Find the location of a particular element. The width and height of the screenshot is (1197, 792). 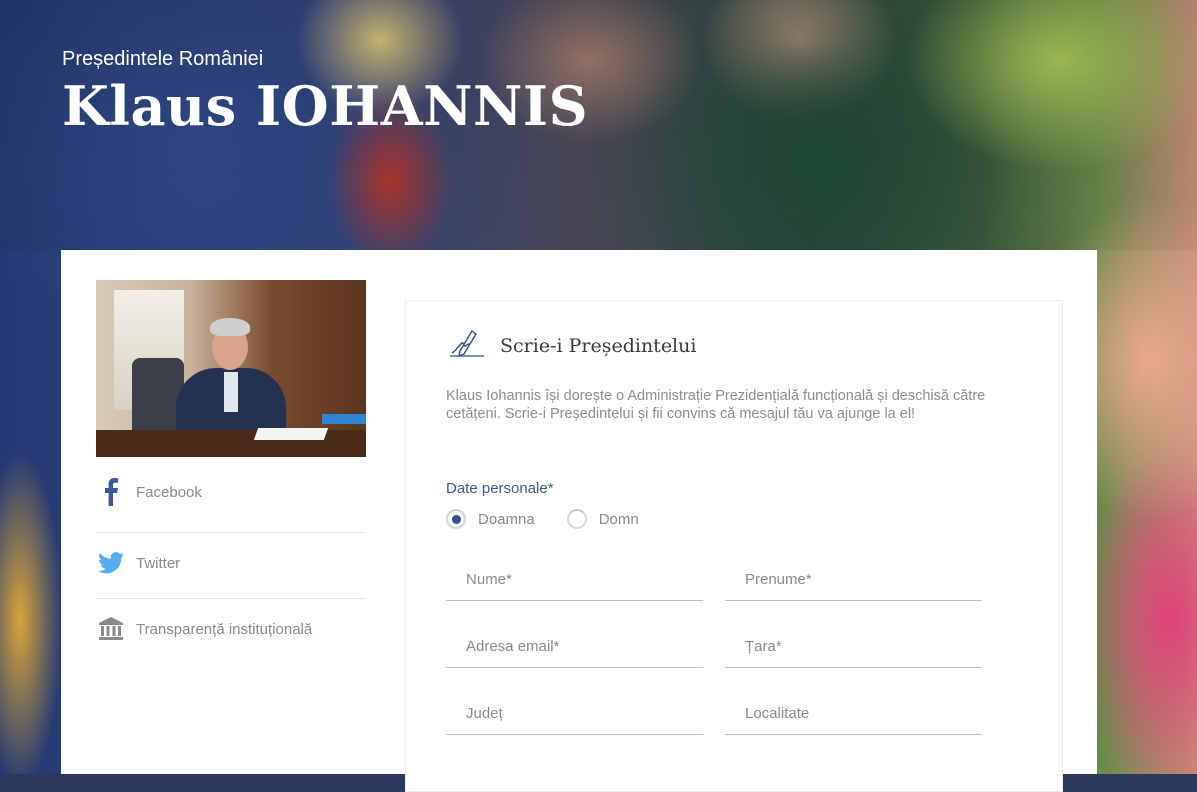

sidebar-link-label: Facebook is located at coordinates (169, 492).